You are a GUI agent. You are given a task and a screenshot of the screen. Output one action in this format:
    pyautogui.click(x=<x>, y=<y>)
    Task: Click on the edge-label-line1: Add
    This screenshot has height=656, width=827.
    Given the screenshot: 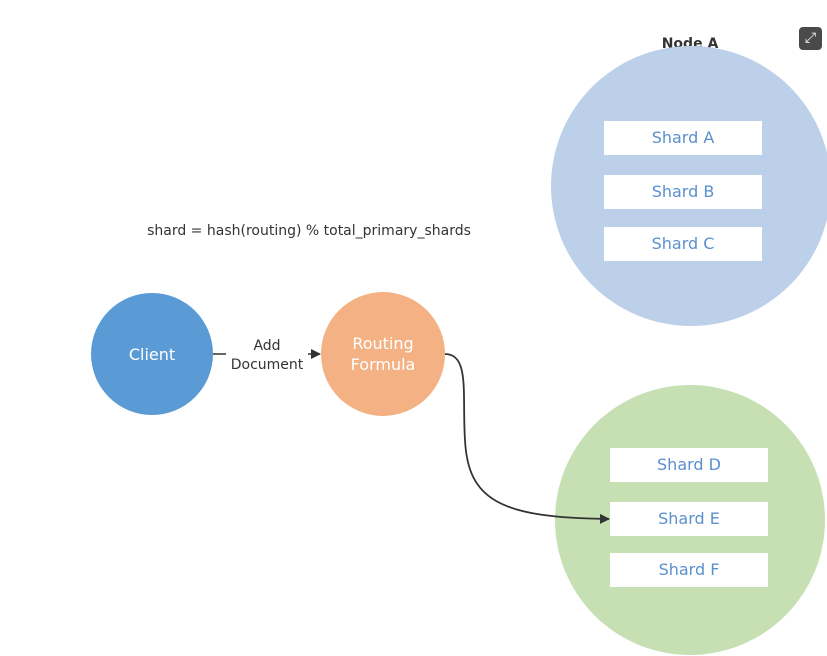 What is the action you would take?
    pyautogui.click(x=266, y=346)
    